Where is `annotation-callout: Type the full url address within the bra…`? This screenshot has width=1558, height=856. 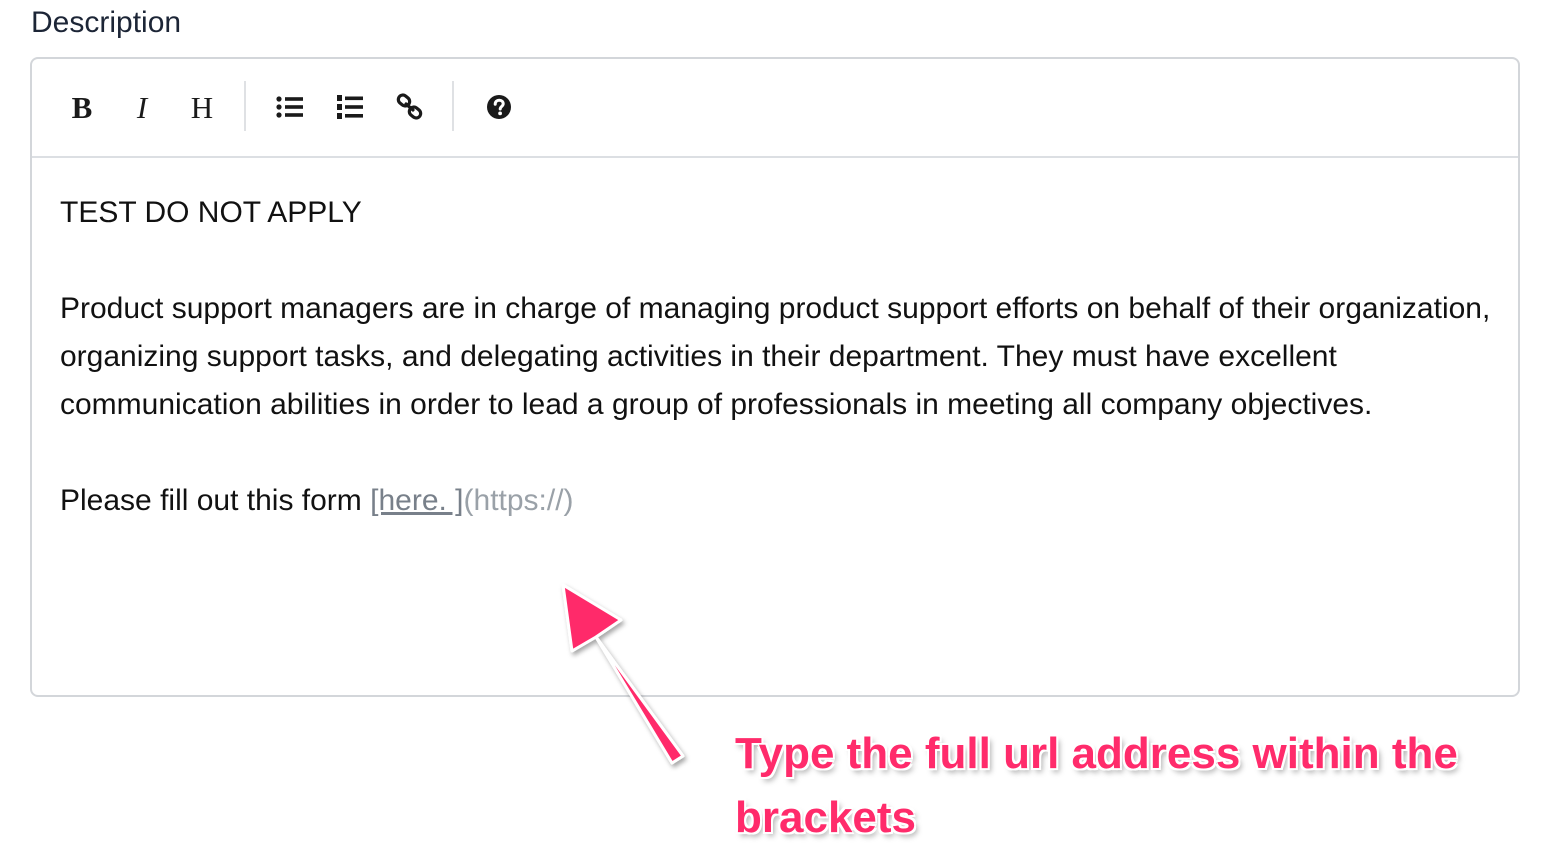 annotation-callout: Type the full url address within the bra… is located at coordinates (1096, 785).